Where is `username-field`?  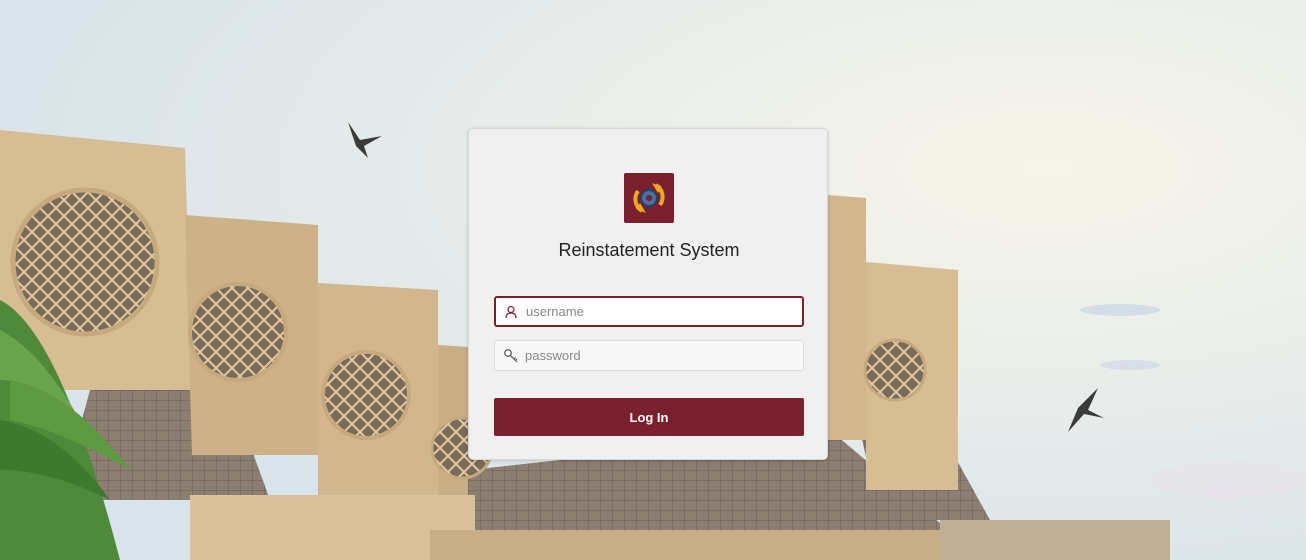 username-field is located at coordinates (649, 311).